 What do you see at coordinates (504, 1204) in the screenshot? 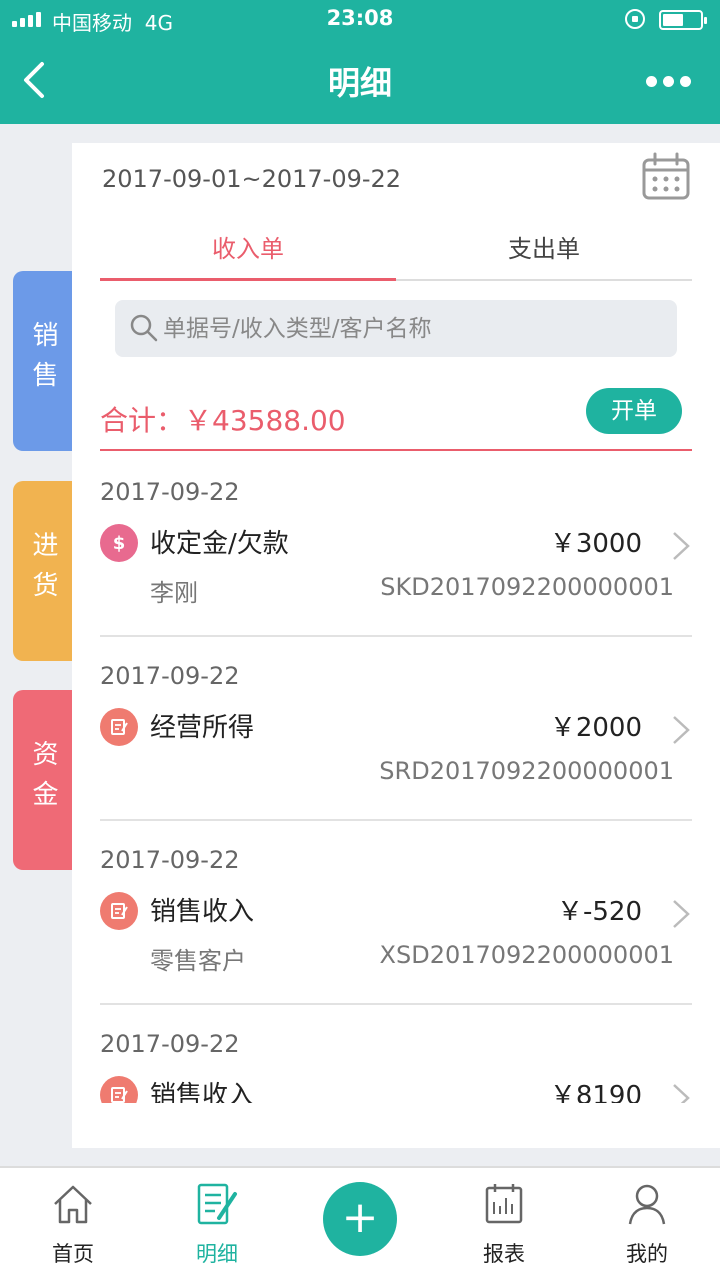
I see `report-icon` at bounding box center [504, 1204].